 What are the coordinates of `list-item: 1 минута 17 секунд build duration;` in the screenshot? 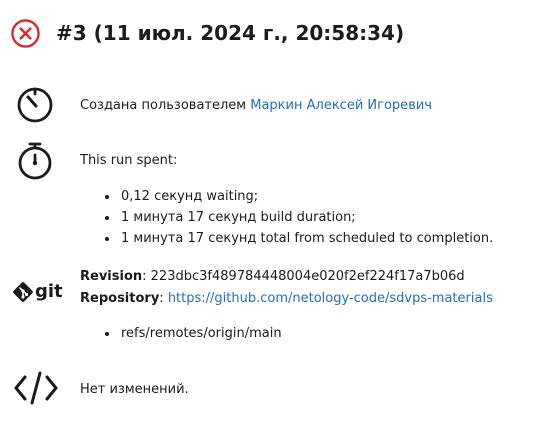 It's located at (306, 217).